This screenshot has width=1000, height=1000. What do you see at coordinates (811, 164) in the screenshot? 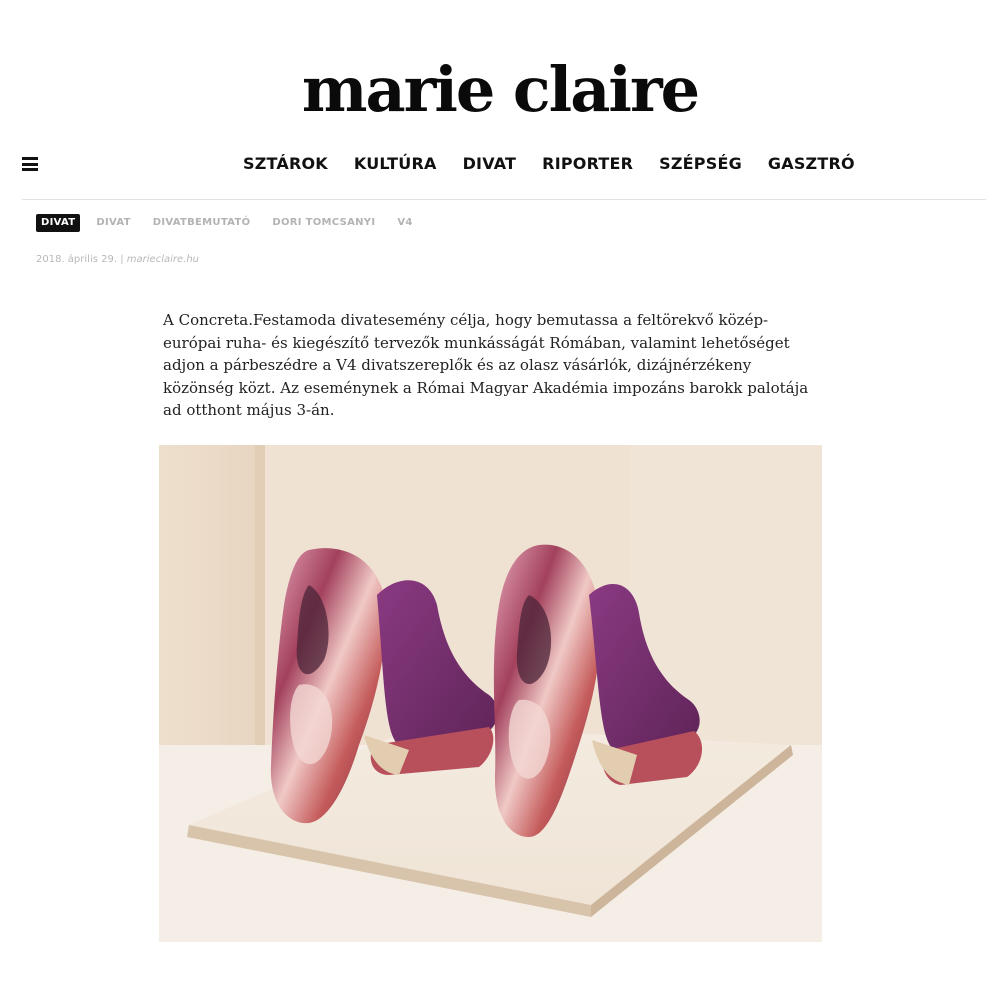
I see `nav-item-gasztro: GASZTRÓ` at bounding box center [811, 164].